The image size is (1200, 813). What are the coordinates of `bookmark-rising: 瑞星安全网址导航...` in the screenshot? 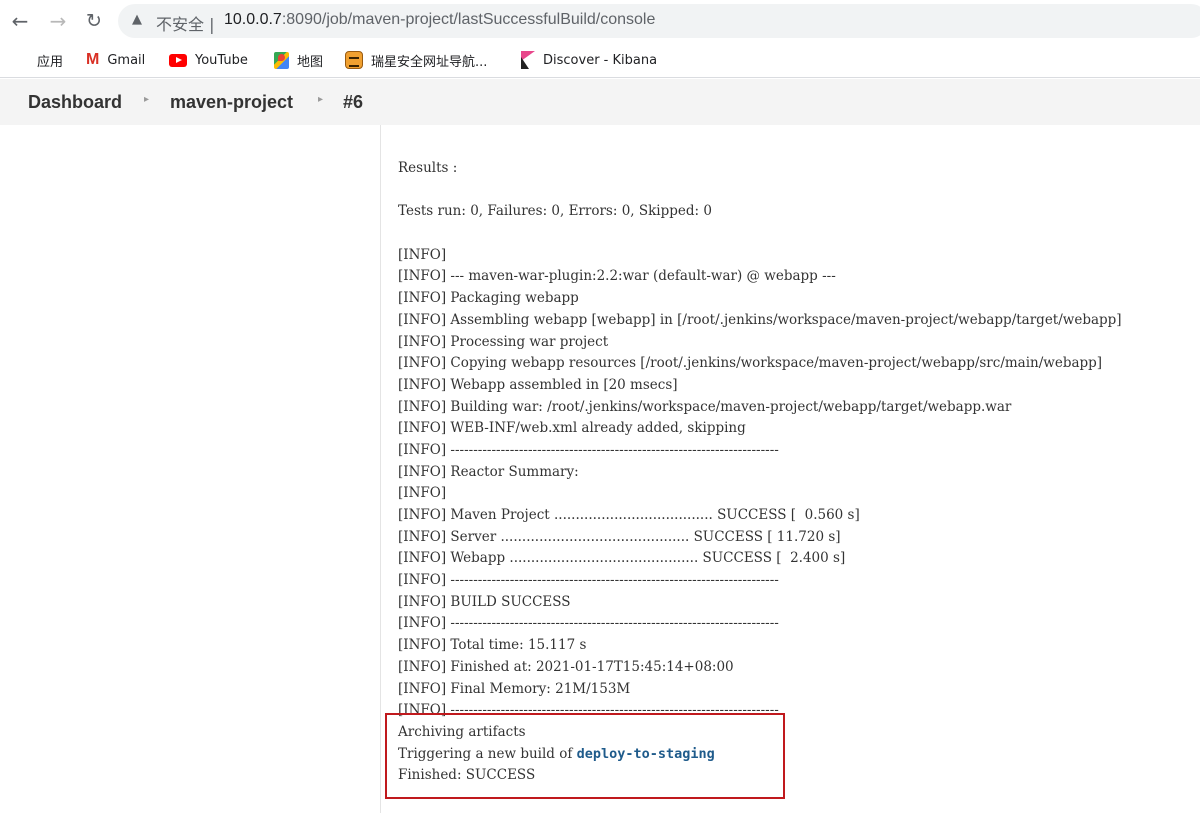 It's located at (416, 60).